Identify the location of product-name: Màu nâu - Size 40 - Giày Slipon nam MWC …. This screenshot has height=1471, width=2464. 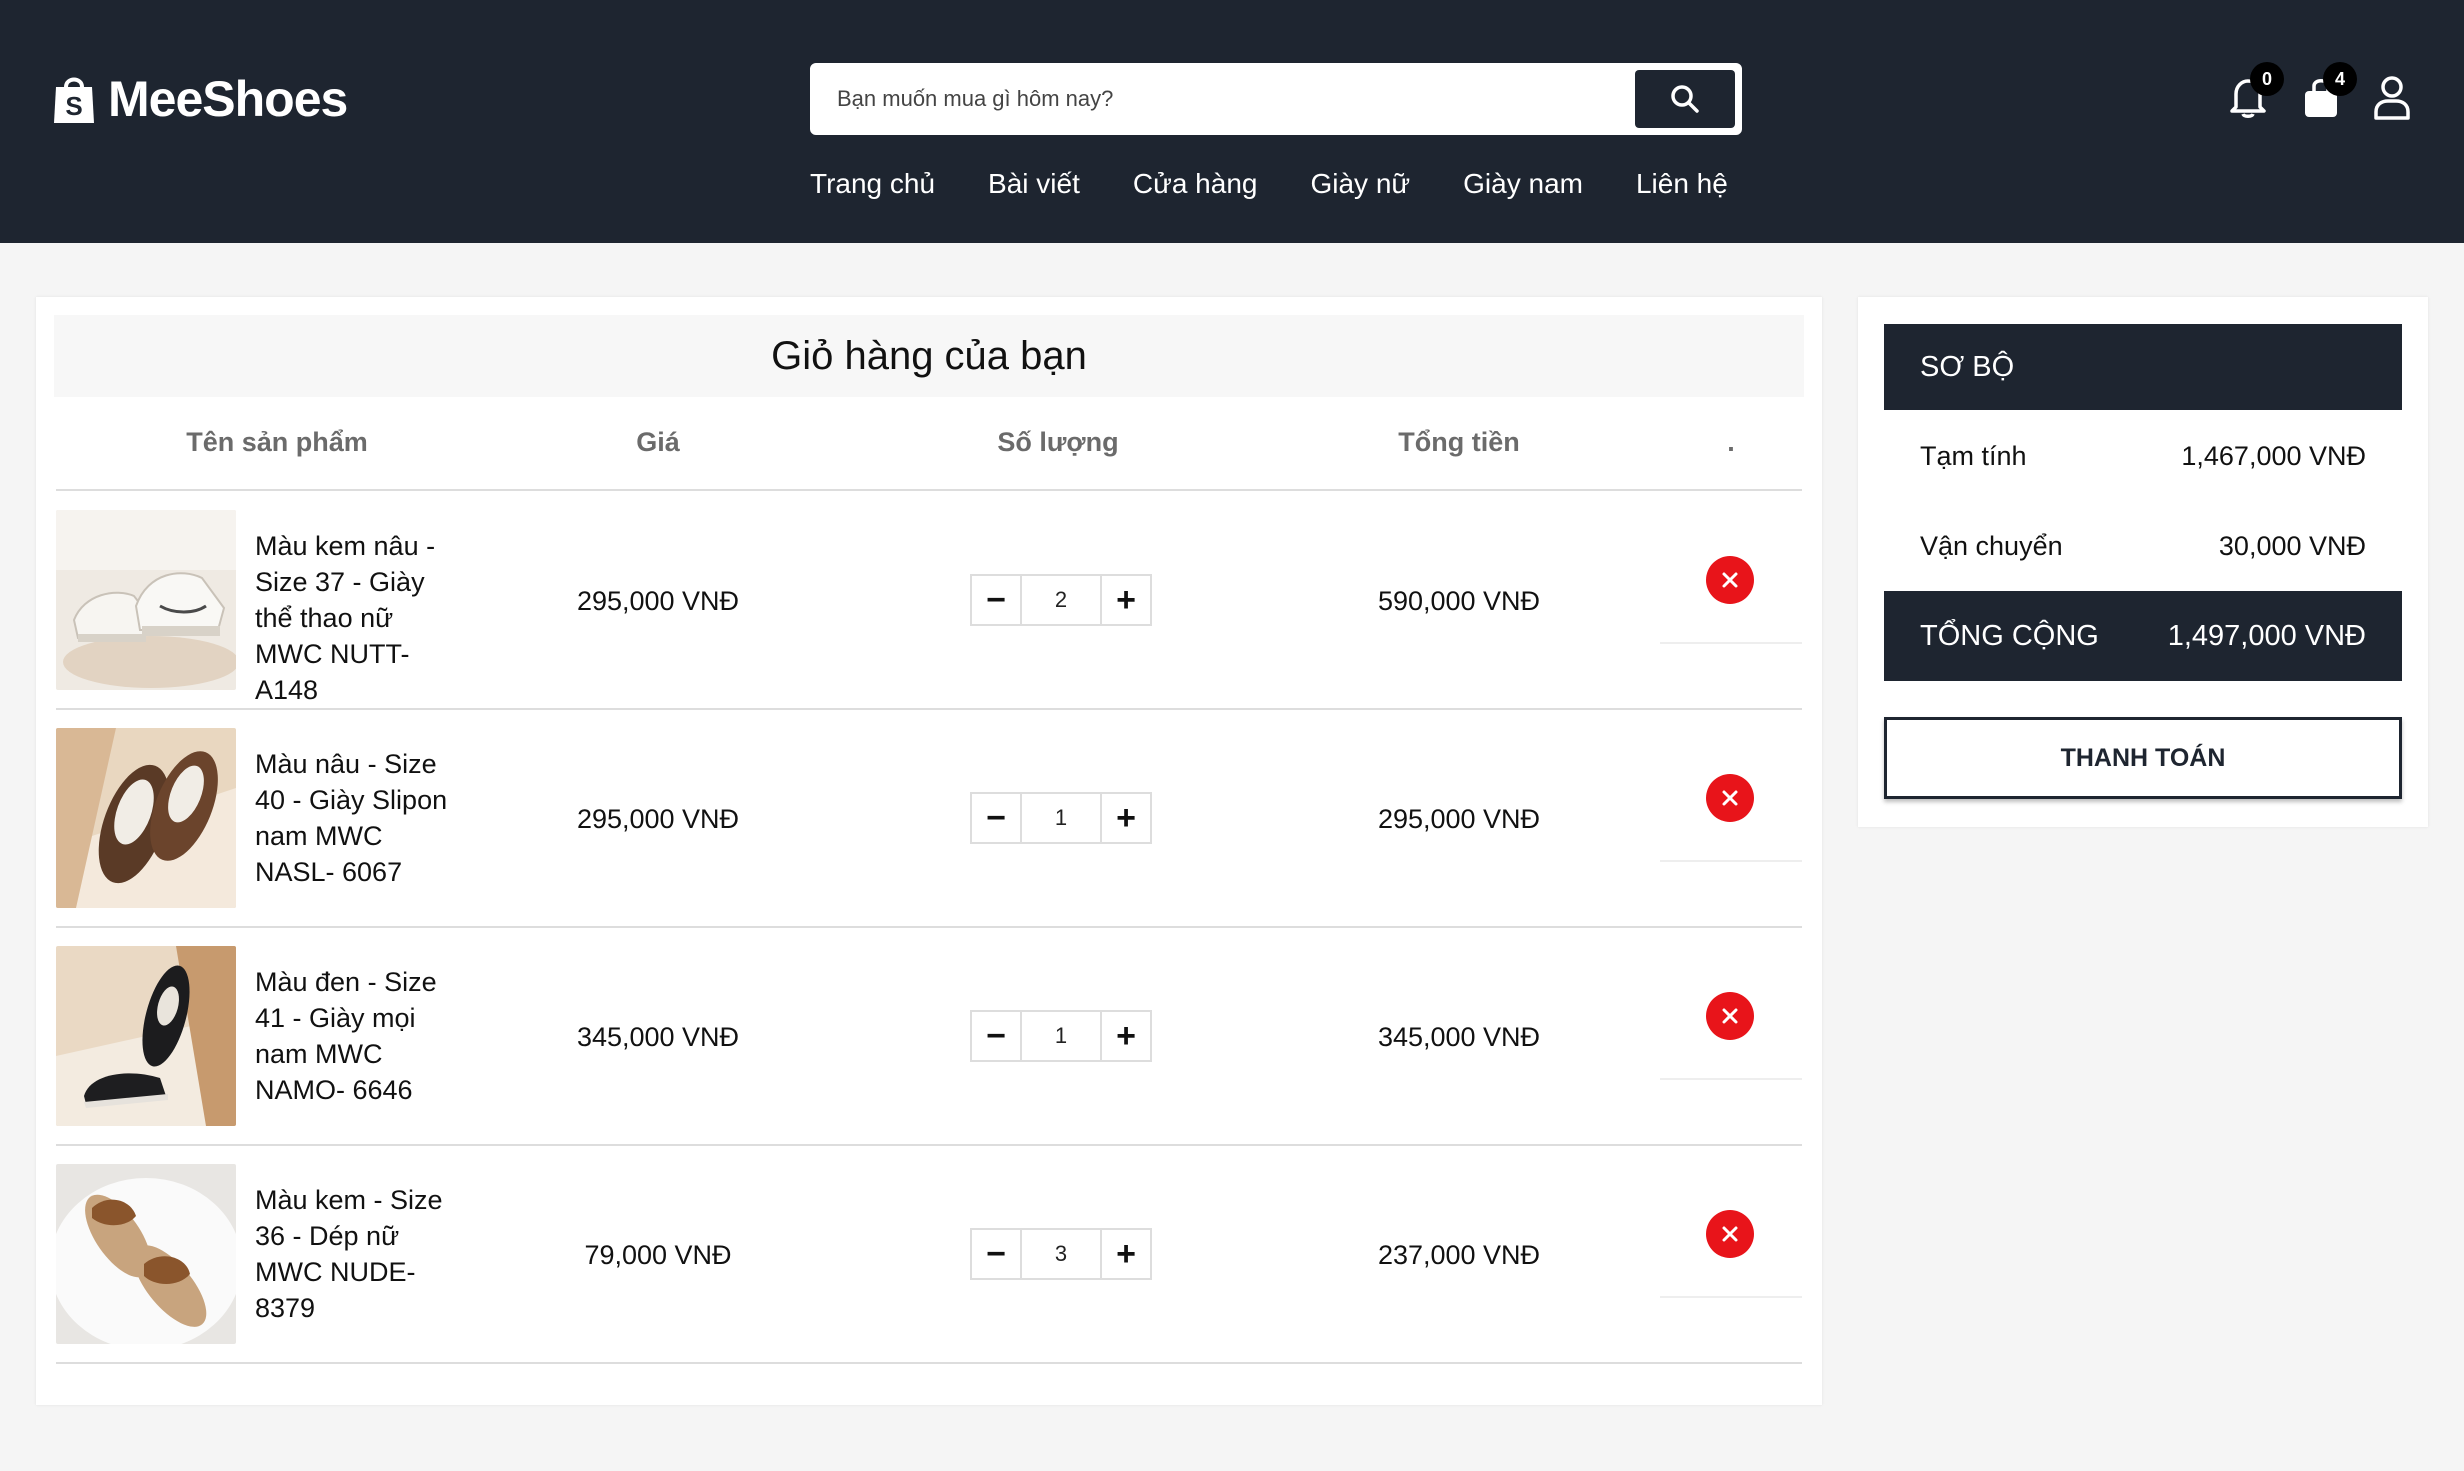
(360, 818).